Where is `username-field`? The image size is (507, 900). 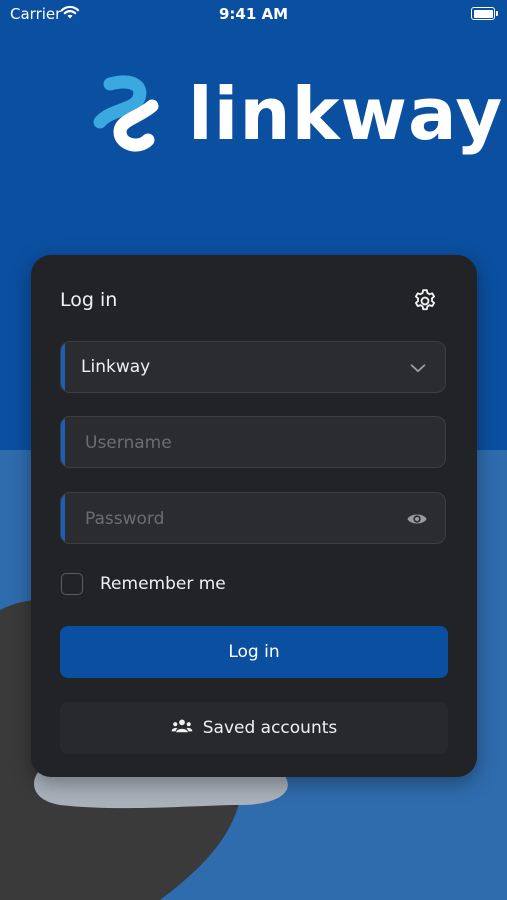
username-field is located at coordinates (253, 442).